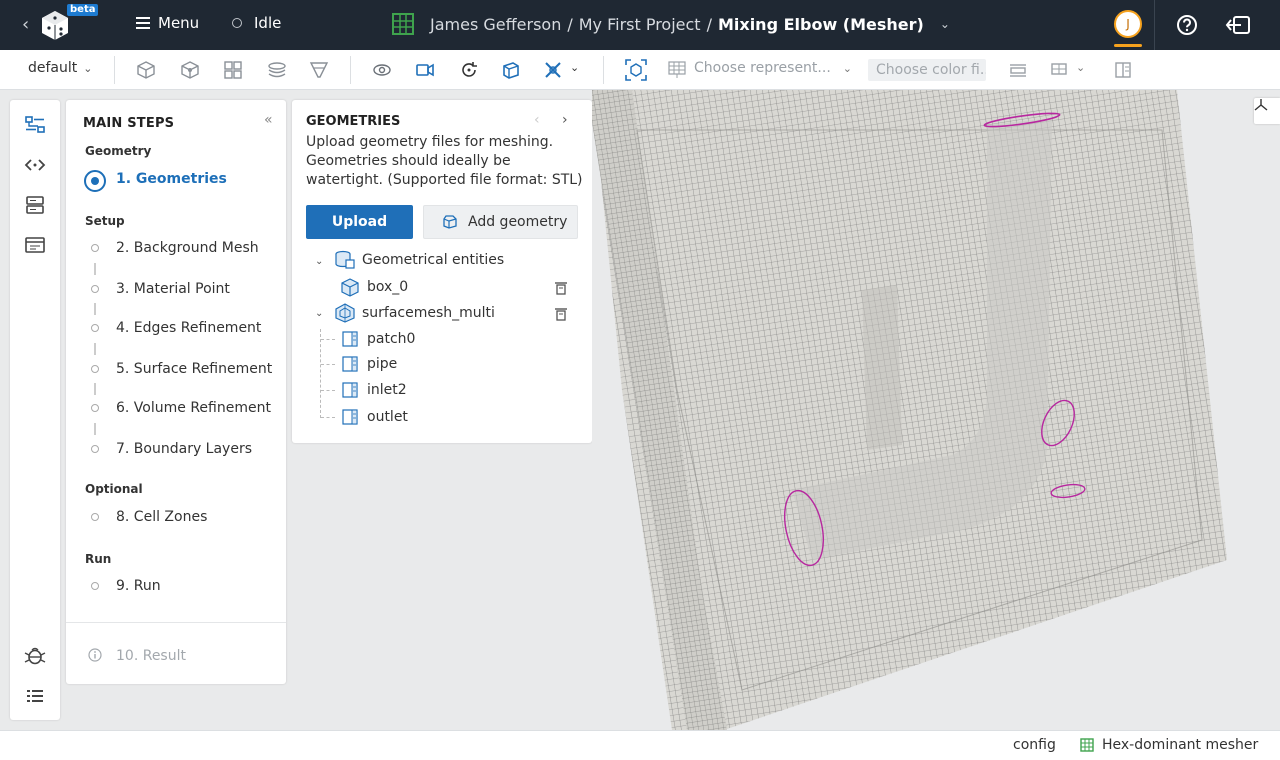  What do you see at coordinates (187, 248) in the screenshot?
I see `step-background-mesh: 2. Background Mesh` at bounding box center [187, 248].